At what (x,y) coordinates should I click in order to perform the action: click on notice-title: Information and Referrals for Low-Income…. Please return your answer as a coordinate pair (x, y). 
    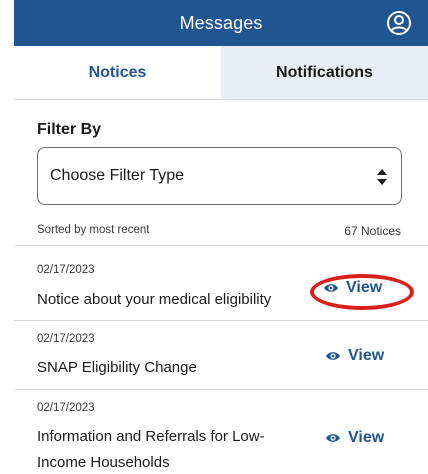
    Looking at the image, I should click on (151, 449).